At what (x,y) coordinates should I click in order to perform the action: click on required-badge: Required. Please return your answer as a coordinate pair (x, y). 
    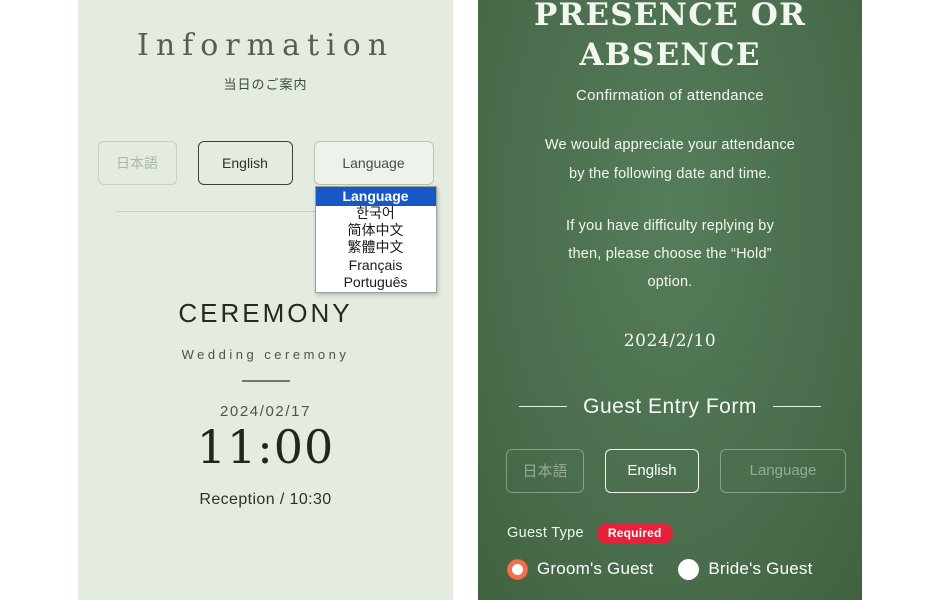
    Looking at the image, I should click on (634, 533).